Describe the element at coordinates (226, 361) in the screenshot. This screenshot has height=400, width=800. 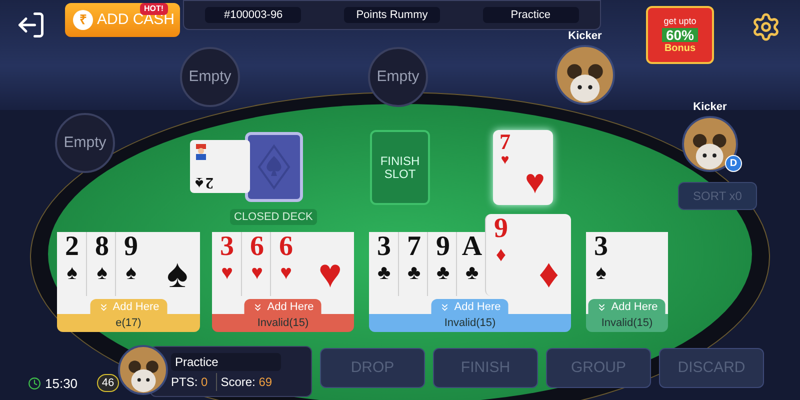
I see `player-name: Practice` at that location.